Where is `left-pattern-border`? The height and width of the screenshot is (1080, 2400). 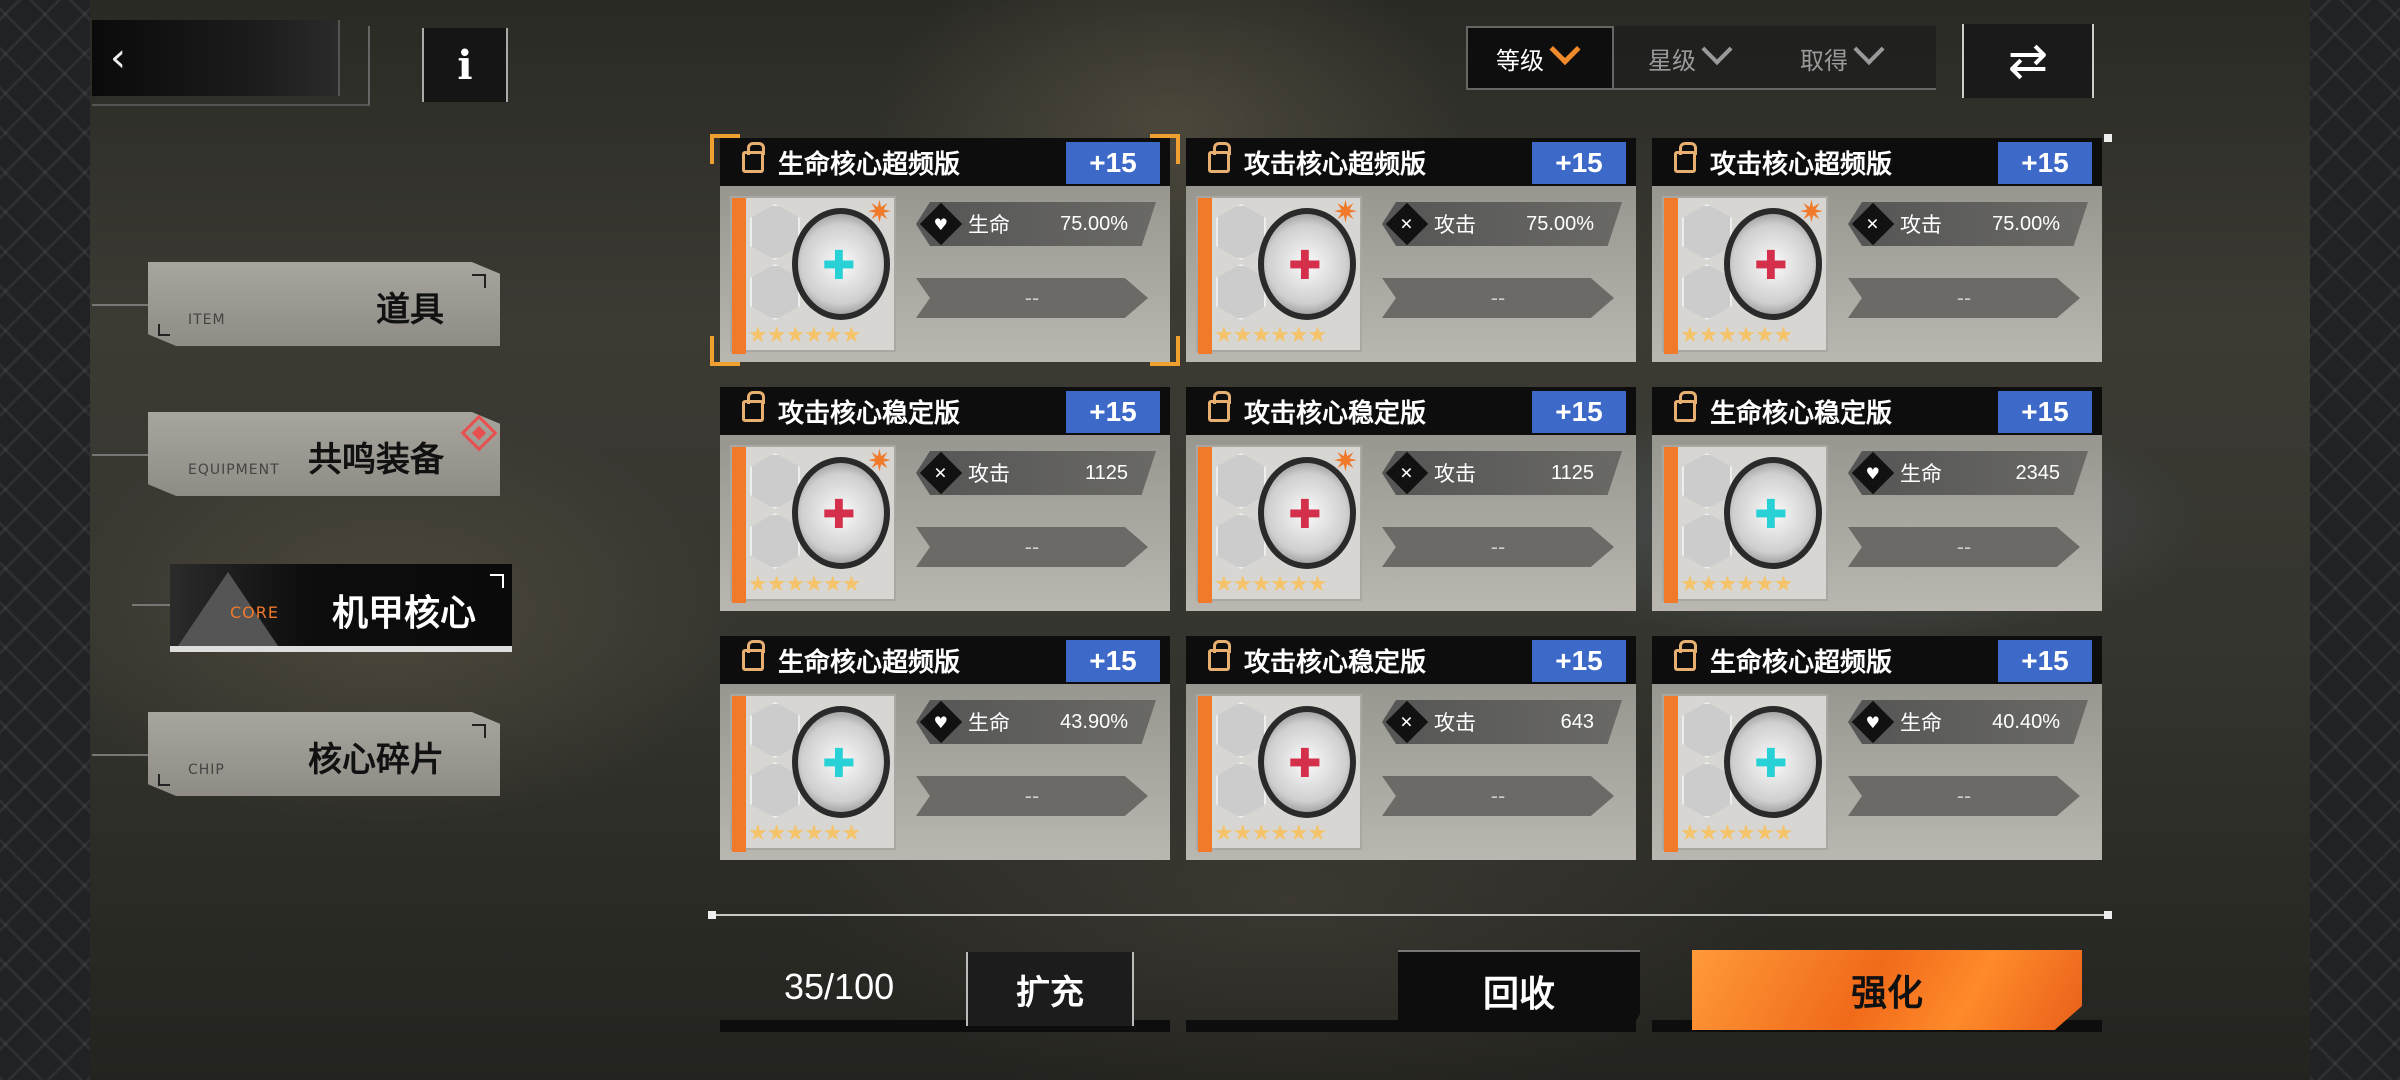
left-pattern-border is located at coordinates (45, 540).